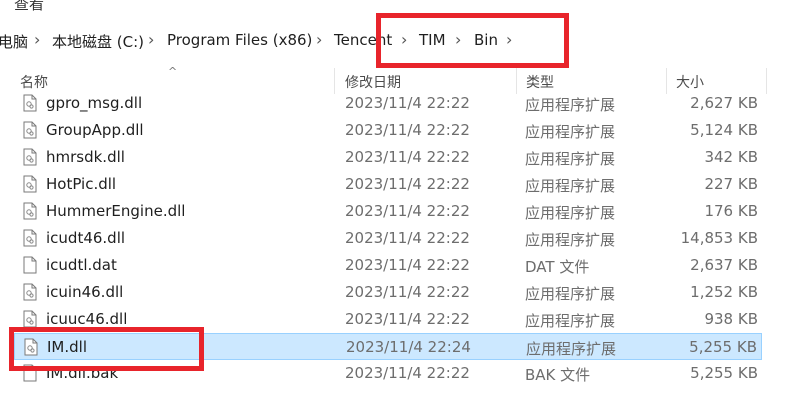 The image size is (788, 396). I want to click on file-row: hmrsdk.dll 2023/11/4 22:22 应用程序扩展 342 KB, so click(388, 157).